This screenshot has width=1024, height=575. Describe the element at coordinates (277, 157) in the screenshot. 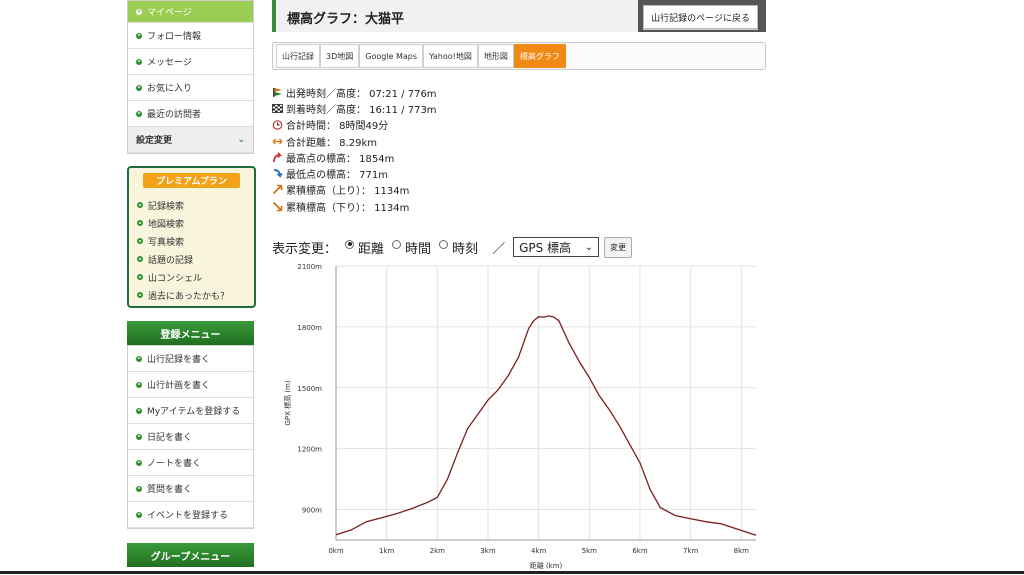

I see `highest-arrow-icon` at that location.